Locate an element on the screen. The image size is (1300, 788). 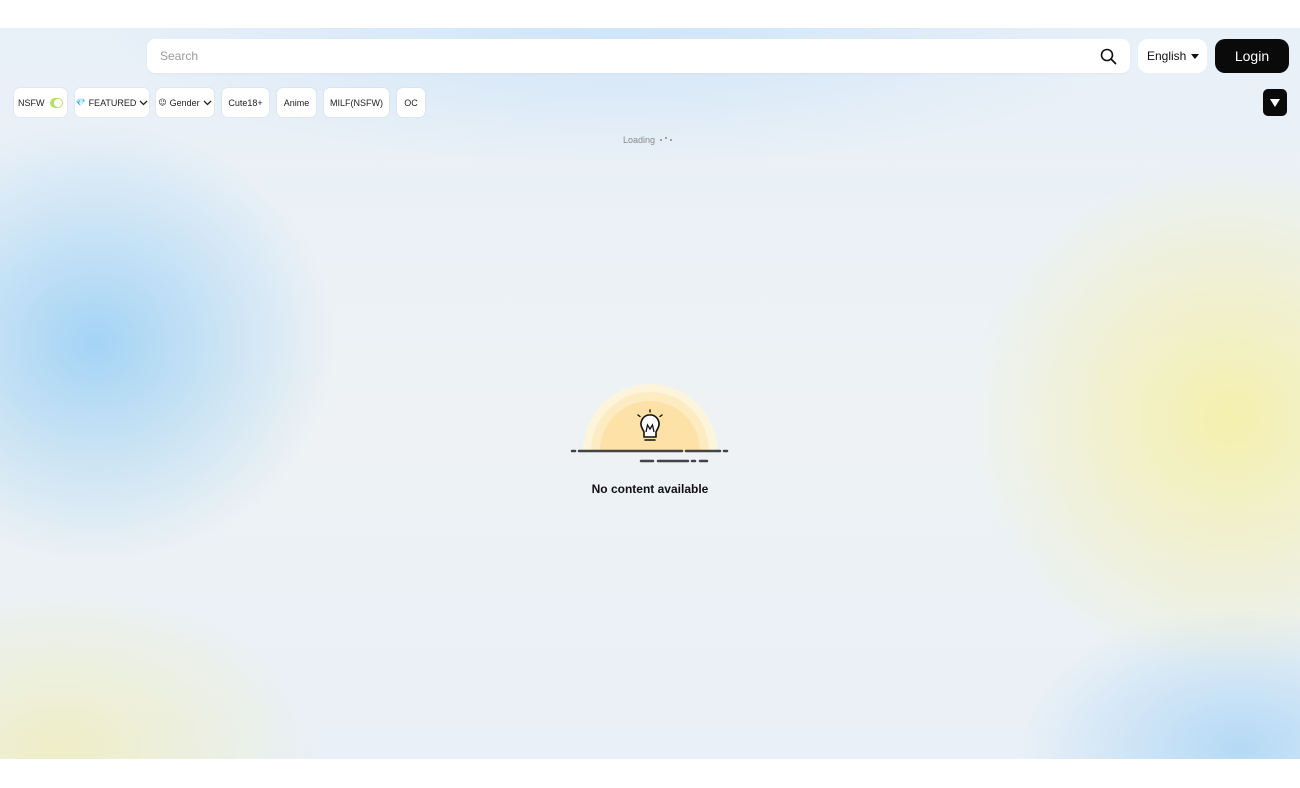
toggle-knob is located at coordinates (58, 102).